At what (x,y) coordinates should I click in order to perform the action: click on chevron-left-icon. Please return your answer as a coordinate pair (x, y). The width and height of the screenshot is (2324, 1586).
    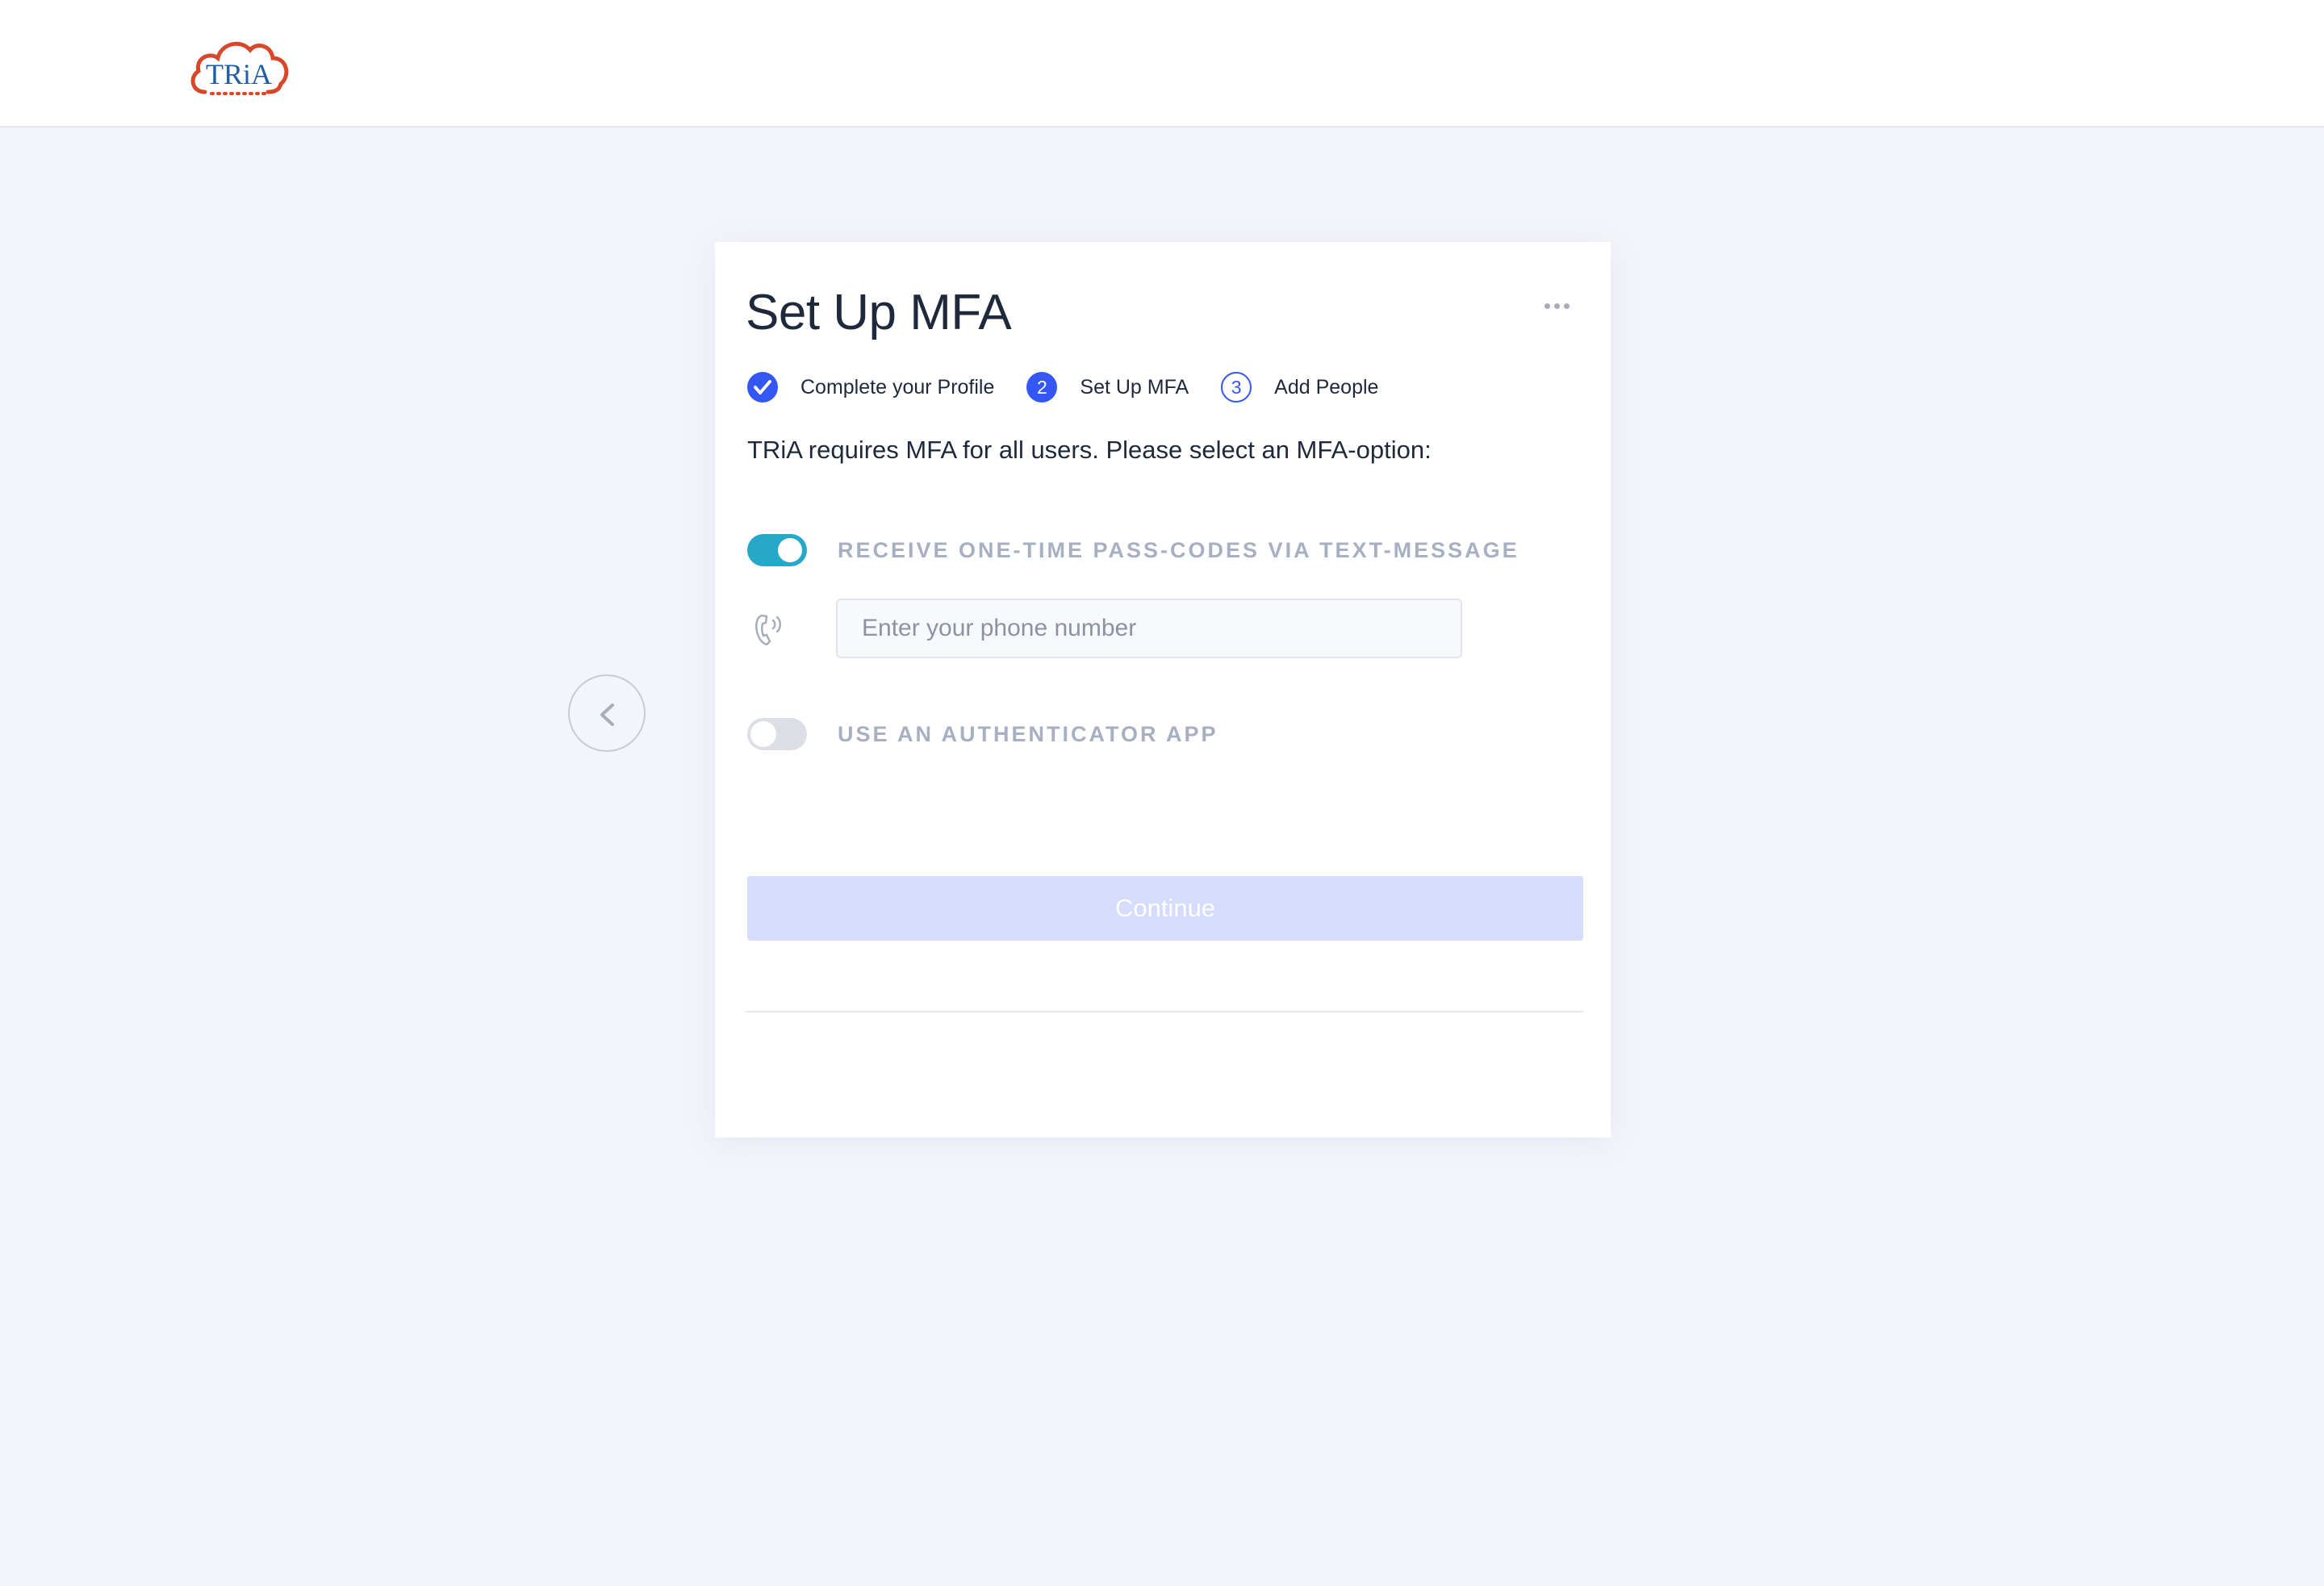
    Looking at the image, I should click on (607, 714).